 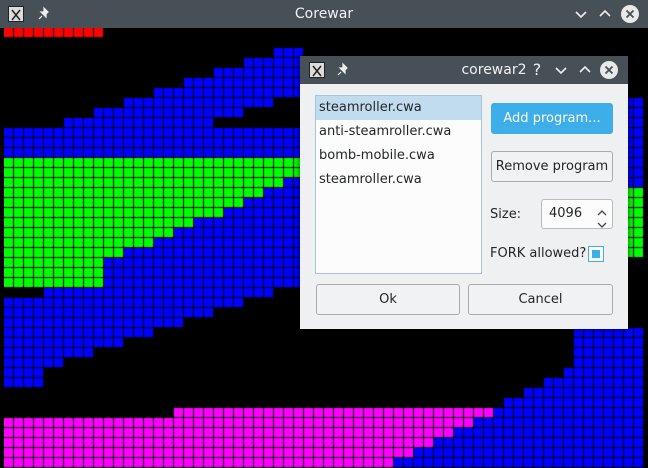 What do you see at coordinates (630, 14) in the screenshot?
I see `close-icon` at bounding box center [630, 14].